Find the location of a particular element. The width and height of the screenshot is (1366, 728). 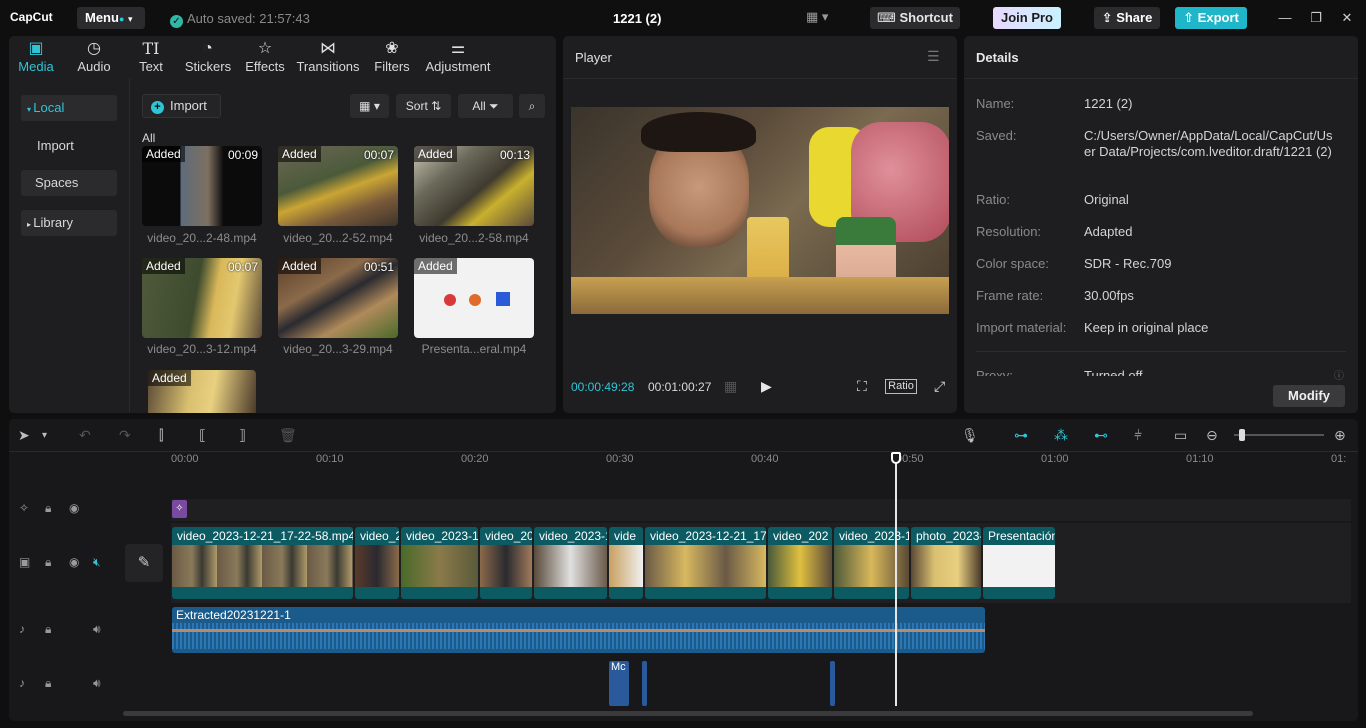

zoom-out-icon: ⊖ is located at coordinates (1212, 435).